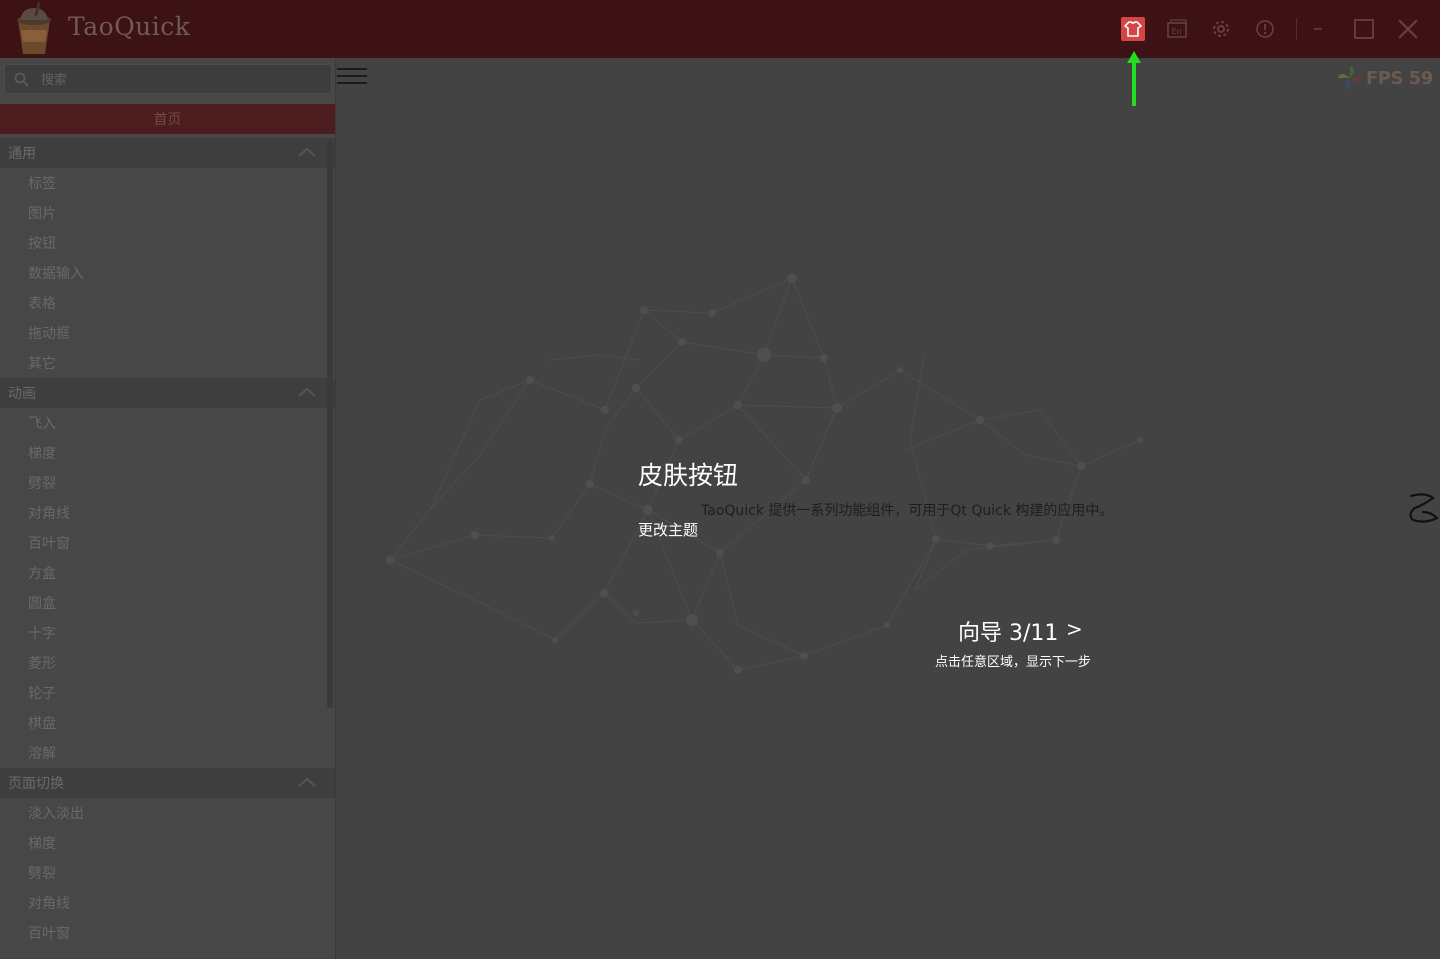  I want to click on sidebar-item-home: 首页, so click(167, 119).